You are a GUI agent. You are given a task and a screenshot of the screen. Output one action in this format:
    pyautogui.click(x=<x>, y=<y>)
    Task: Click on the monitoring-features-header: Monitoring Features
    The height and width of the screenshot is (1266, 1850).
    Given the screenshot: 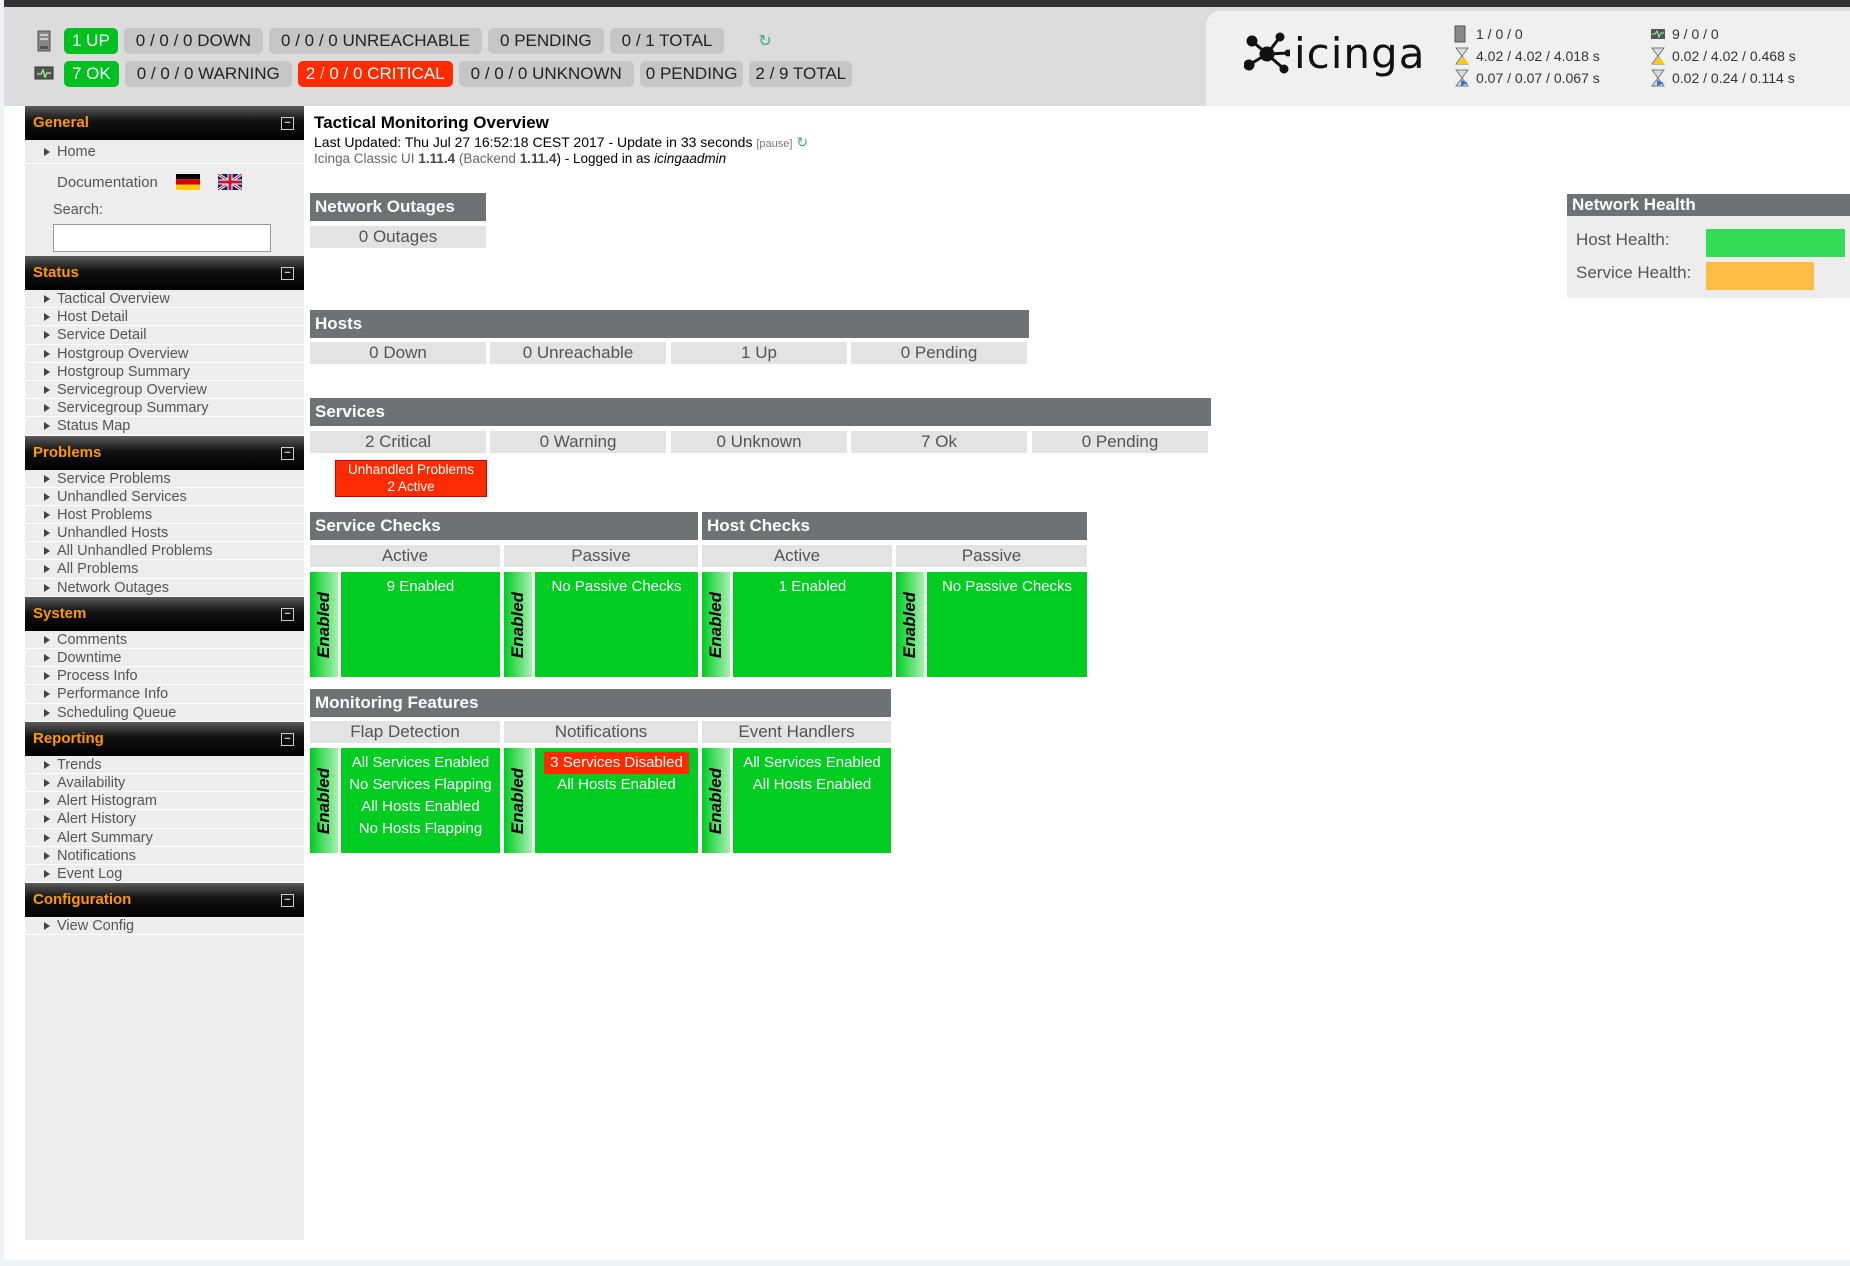 What is the action you would take?
    pyautogui.click(x=600, y=703)
    